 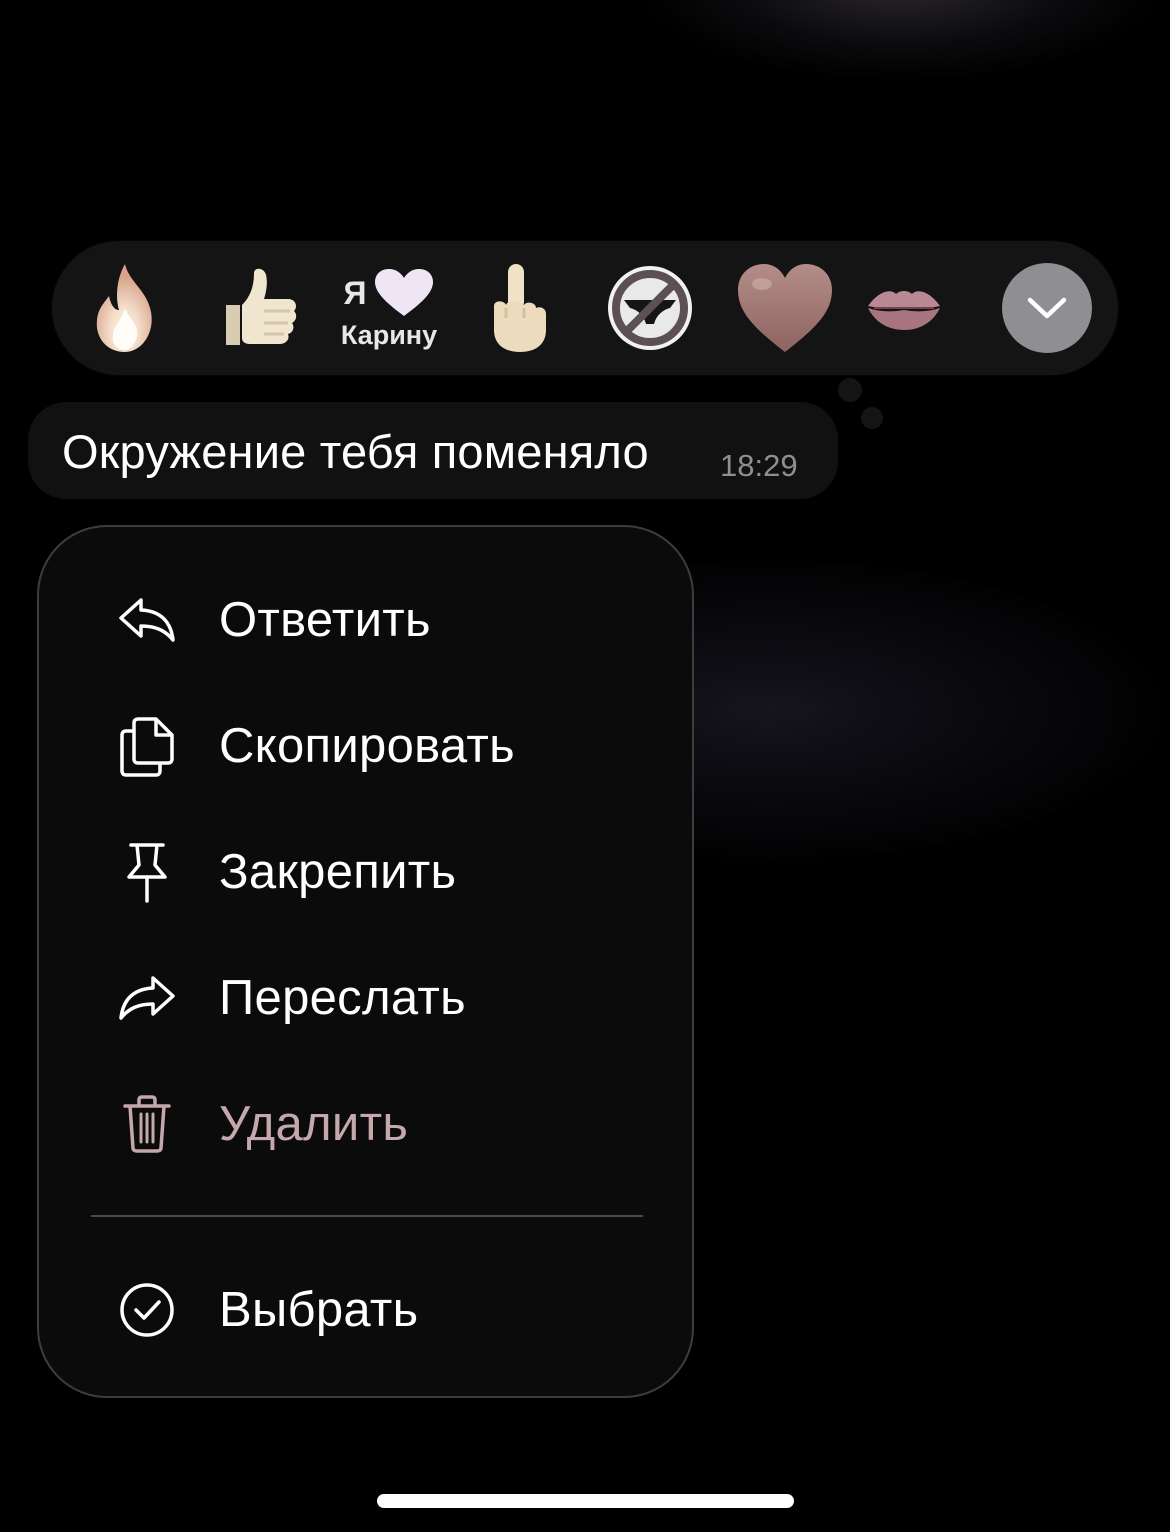 I want to click on reaction-bubble-tail-small, so click(x=872, y=418).